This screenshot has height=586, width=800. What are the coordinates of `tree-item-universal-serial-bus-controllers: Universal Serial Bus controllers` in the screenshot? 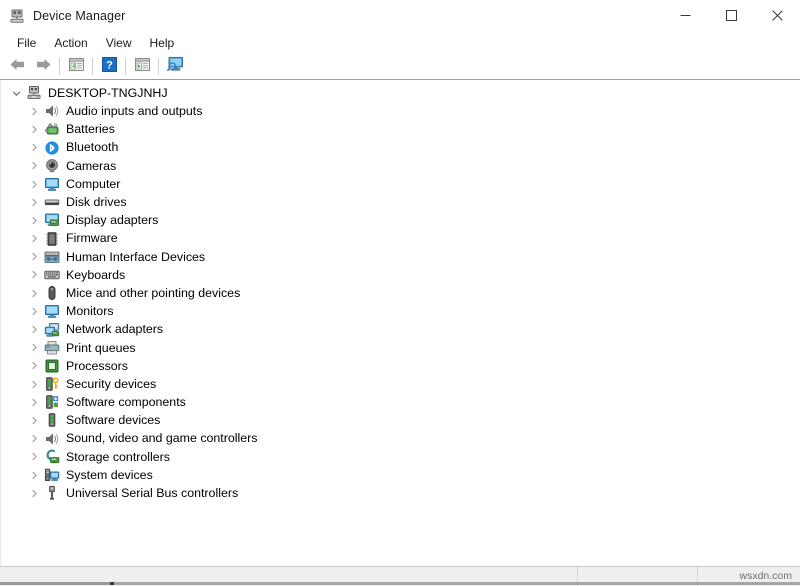 It's located at (400, 493).